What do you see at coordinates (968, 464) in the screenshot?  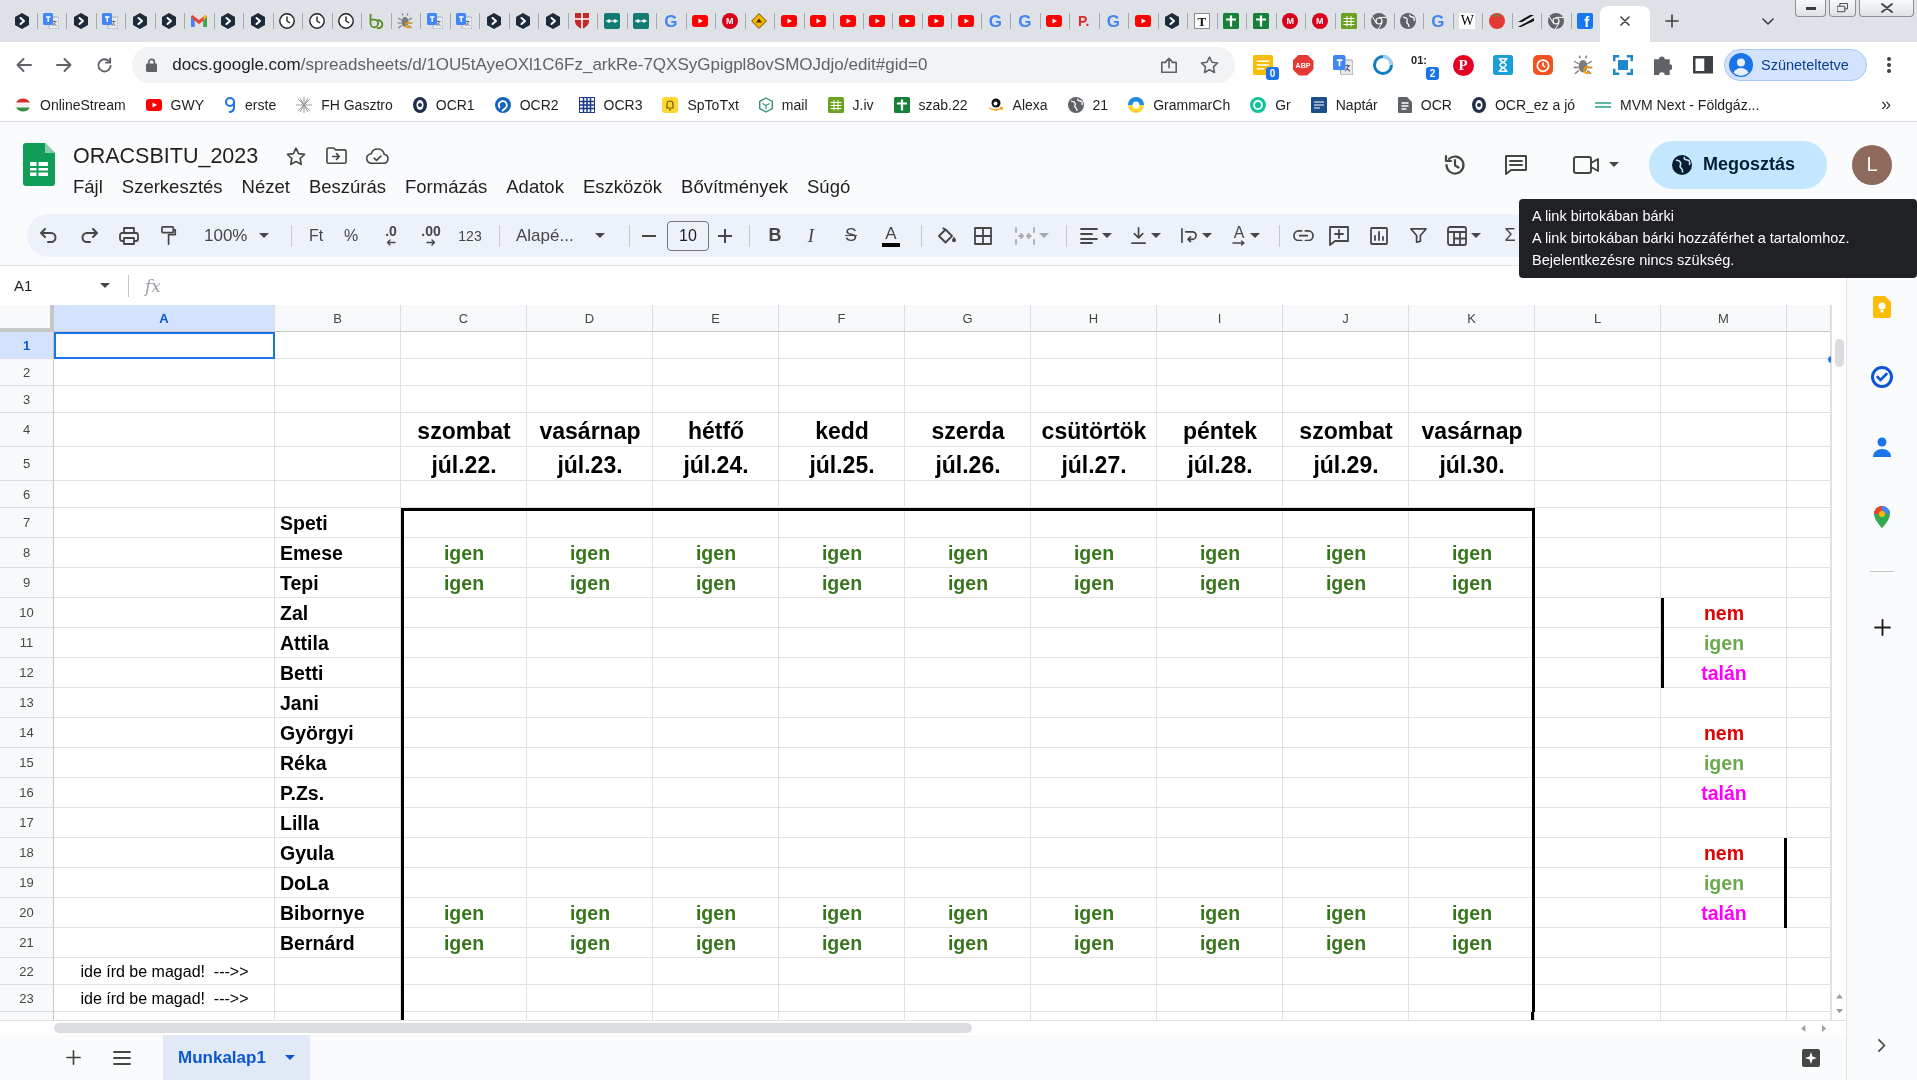 I see `spreadsheet-cell: júl.26.` at bounding box center [968, 464].